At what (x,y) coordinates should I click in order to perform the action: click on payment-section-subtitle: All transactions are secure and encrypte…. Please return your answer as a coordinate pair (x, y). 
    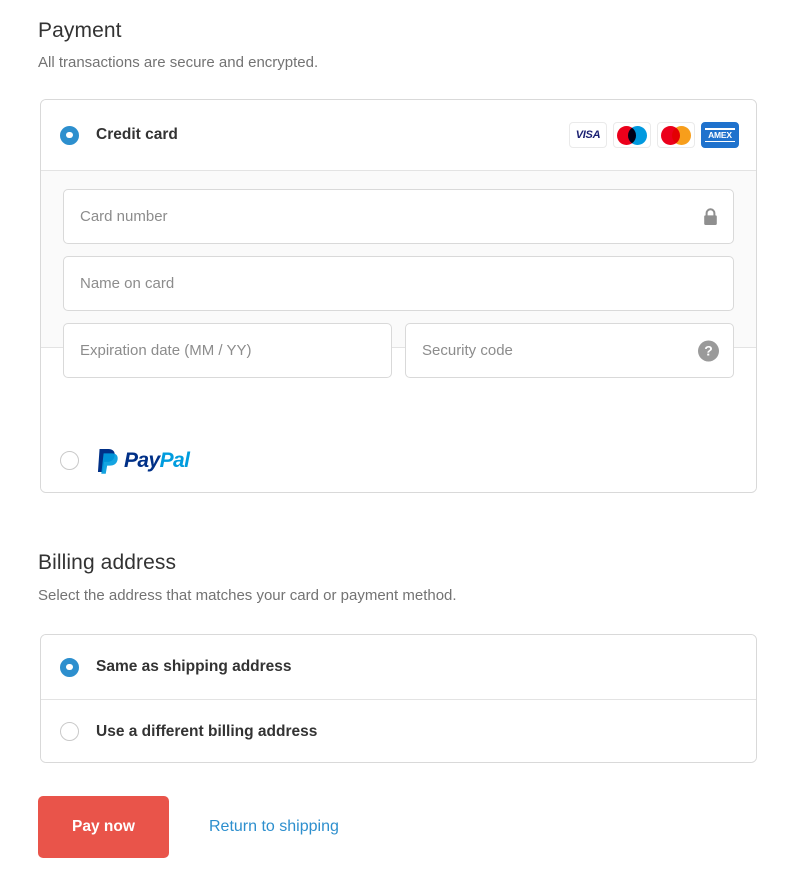
    Looking at the image, I should click on (178, 62).